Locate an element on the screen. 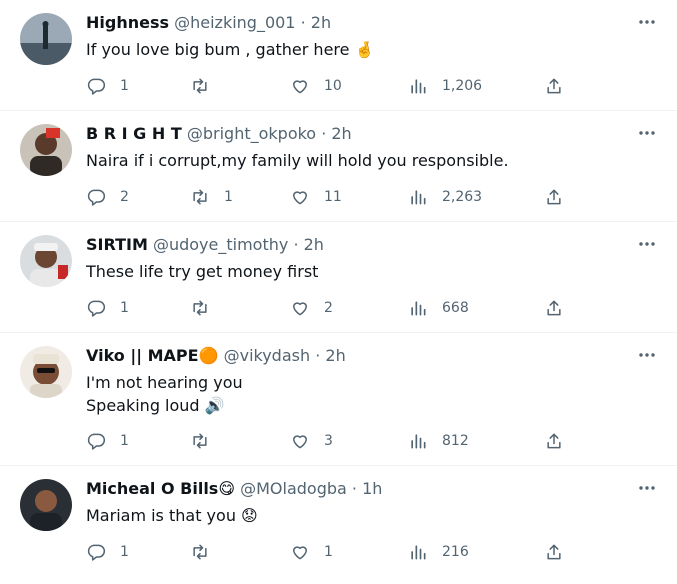  tweet-text-line: Mariam is that you 😟 is located at coordinates (172, 515).